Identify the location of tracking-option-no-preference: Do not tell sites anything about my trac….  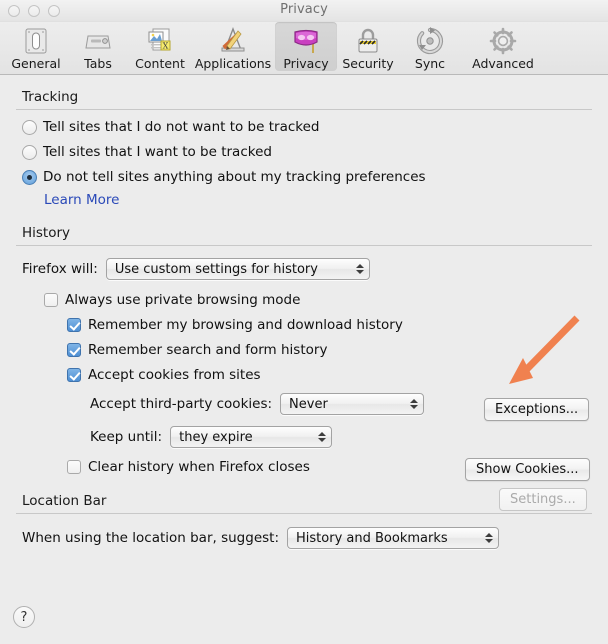
(304, 177).